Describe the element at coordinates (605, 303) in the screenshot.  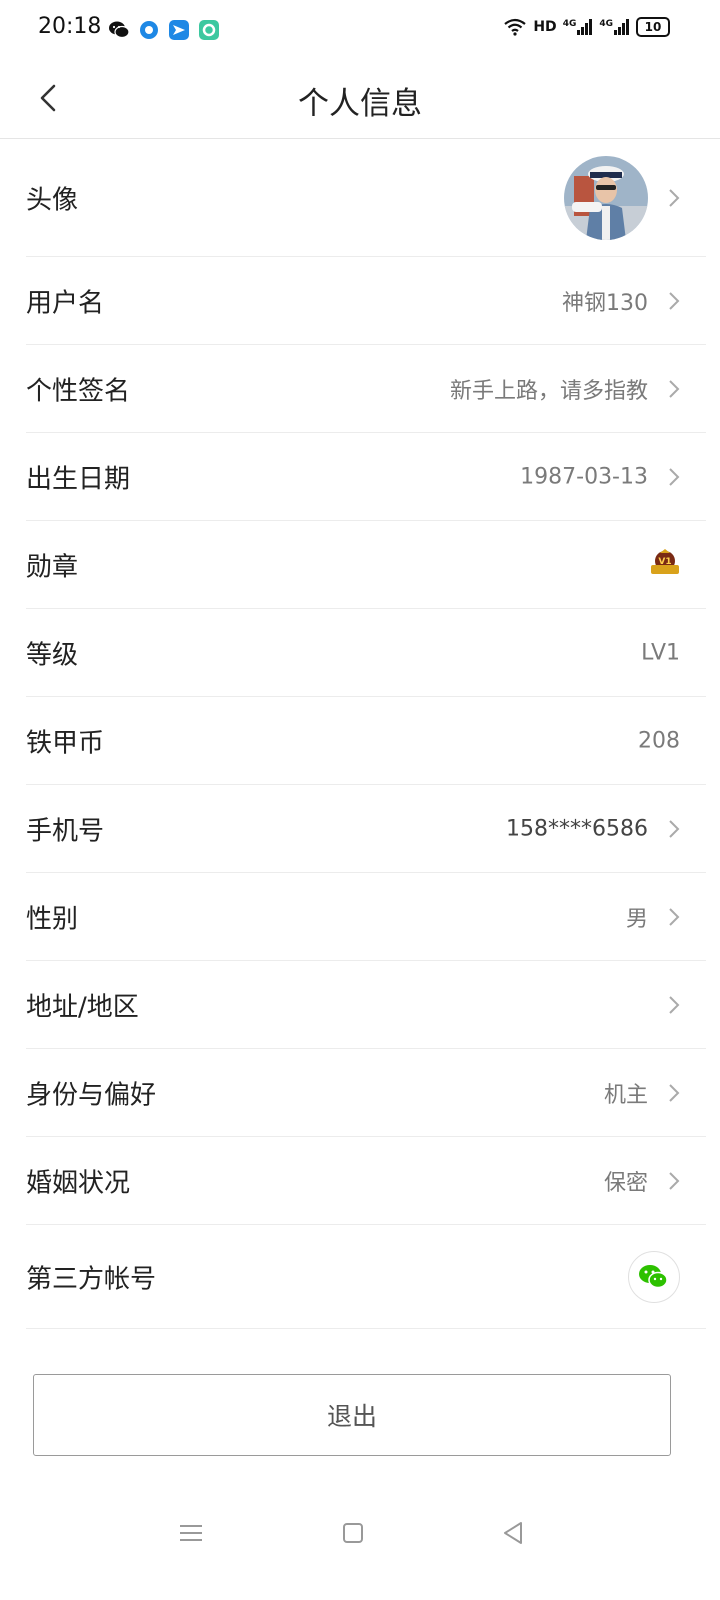
I see `username-value: 神钢130` at that location.